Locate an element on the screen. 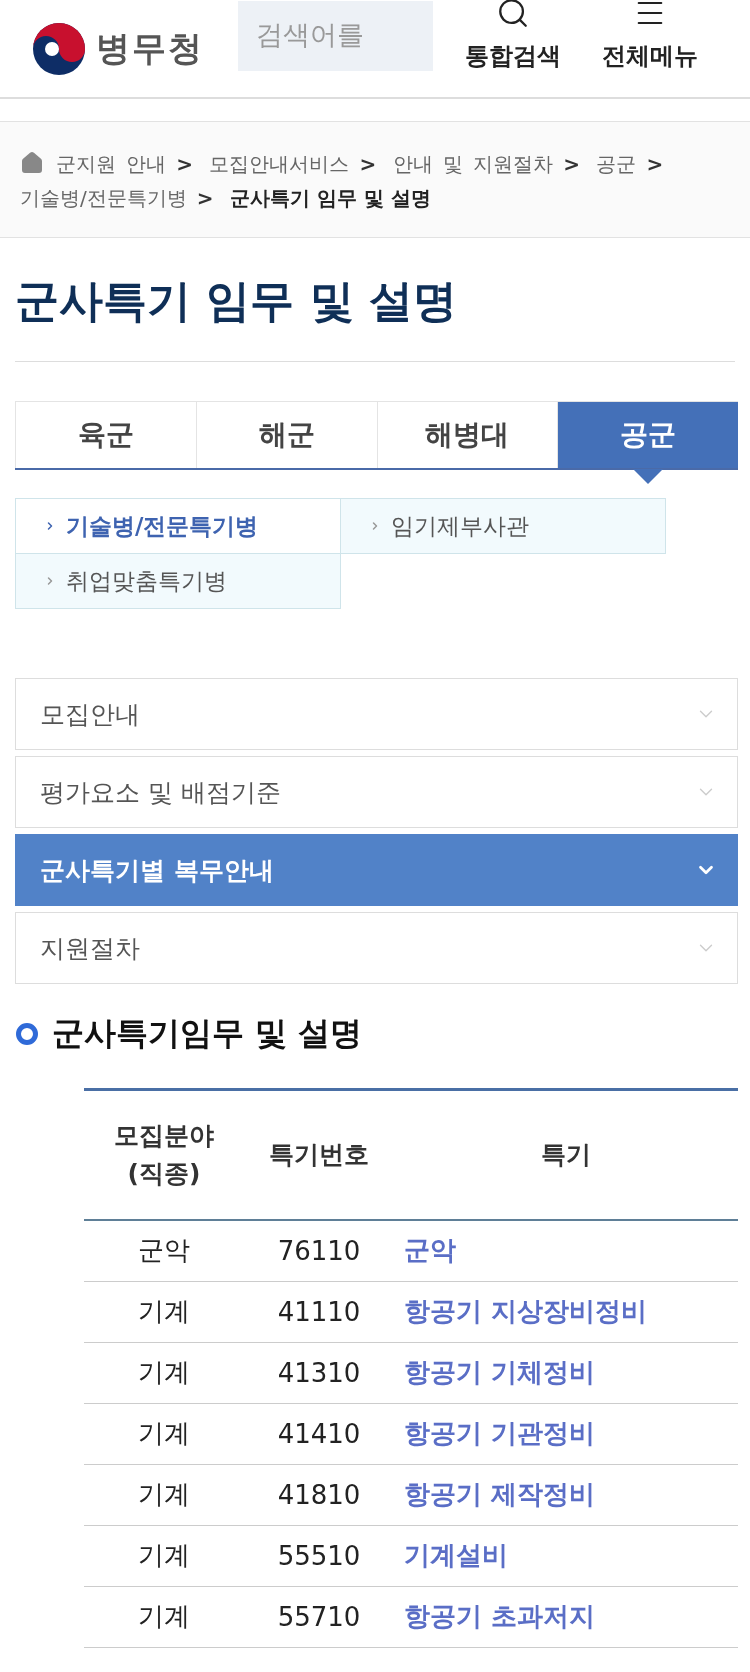  table-cell: 41110 is located at coordinates (319, 1311).